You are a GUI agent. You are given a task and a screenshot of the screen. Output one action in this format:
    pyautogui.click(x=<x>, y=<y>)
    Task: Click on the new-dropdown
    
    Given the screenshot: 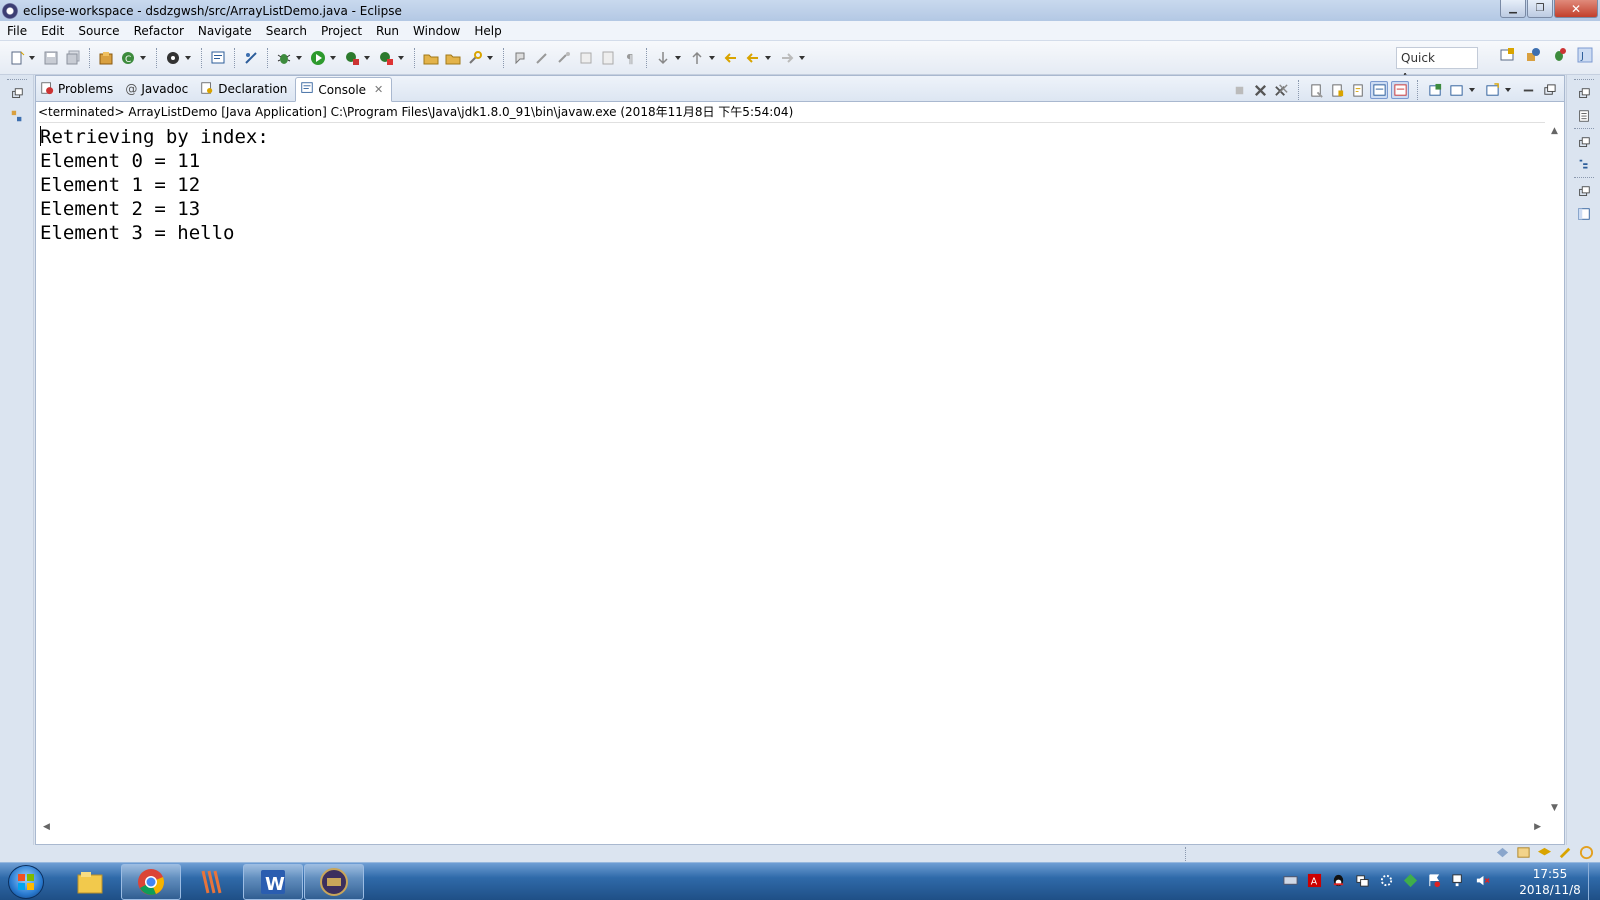 What is the action you would take?
    pyautogui.click(x=32, y=58)
    